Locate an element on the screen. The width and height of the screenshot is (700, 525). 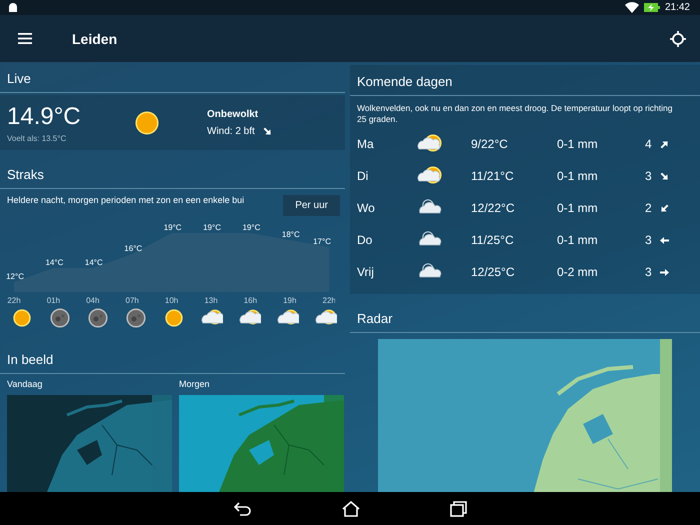
back-icon is located at coordinates (243, 509).